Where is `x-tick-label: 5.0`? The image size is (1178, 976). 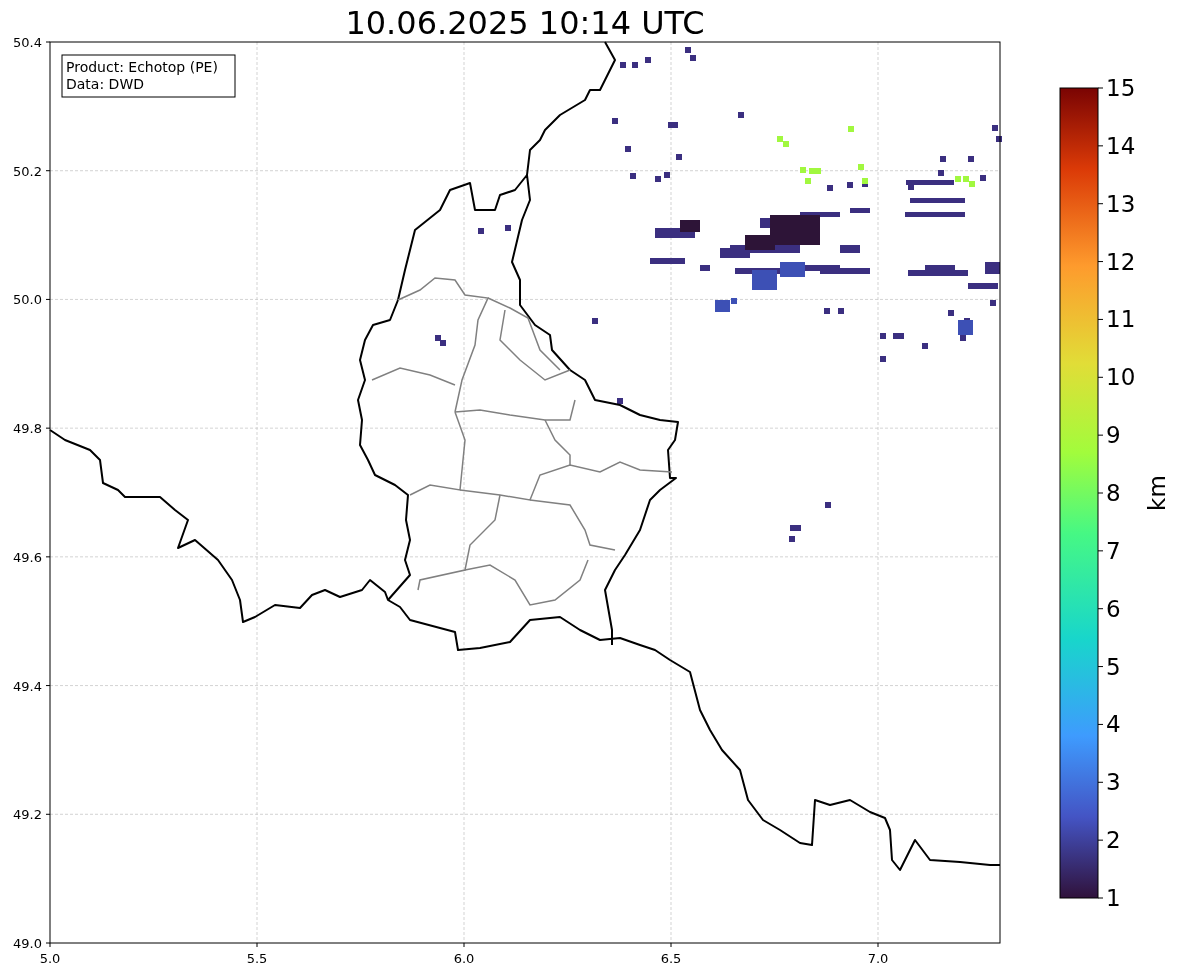
x-tick-label: 5.0 is located at coordinates (50, 958).